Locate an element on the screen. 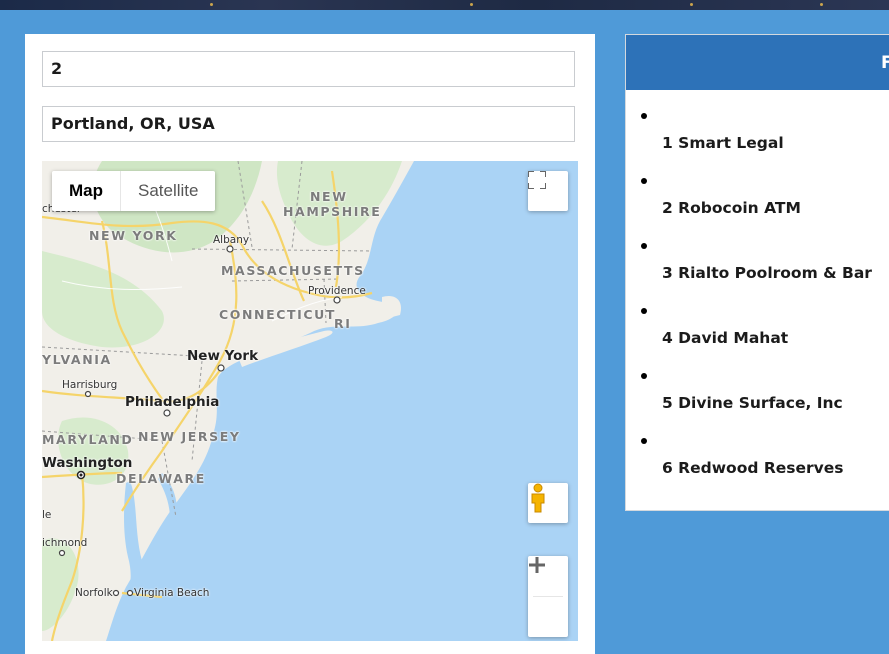  count-input: 2 is located at coordinates (308, 69).